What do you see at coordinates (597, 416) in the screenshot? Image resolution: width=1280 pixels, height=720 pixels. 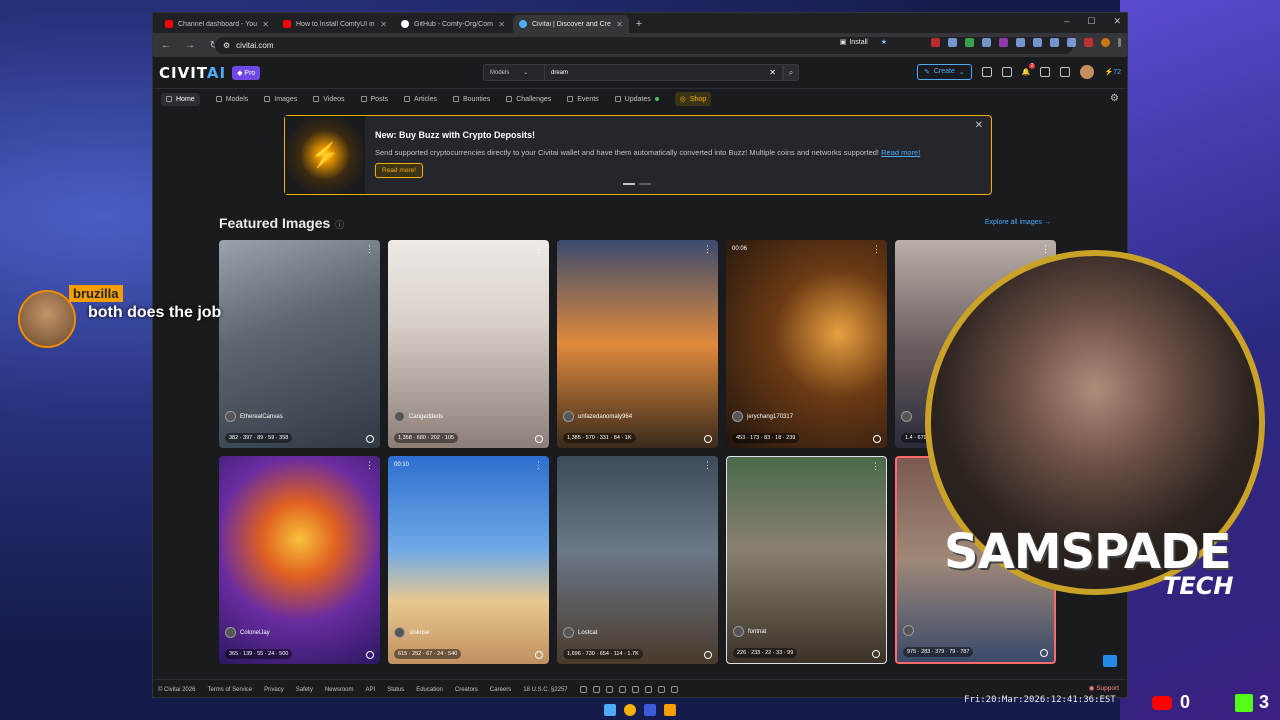 I see `card-user: unfazedanomaly964` at bounding box center [597, 416].